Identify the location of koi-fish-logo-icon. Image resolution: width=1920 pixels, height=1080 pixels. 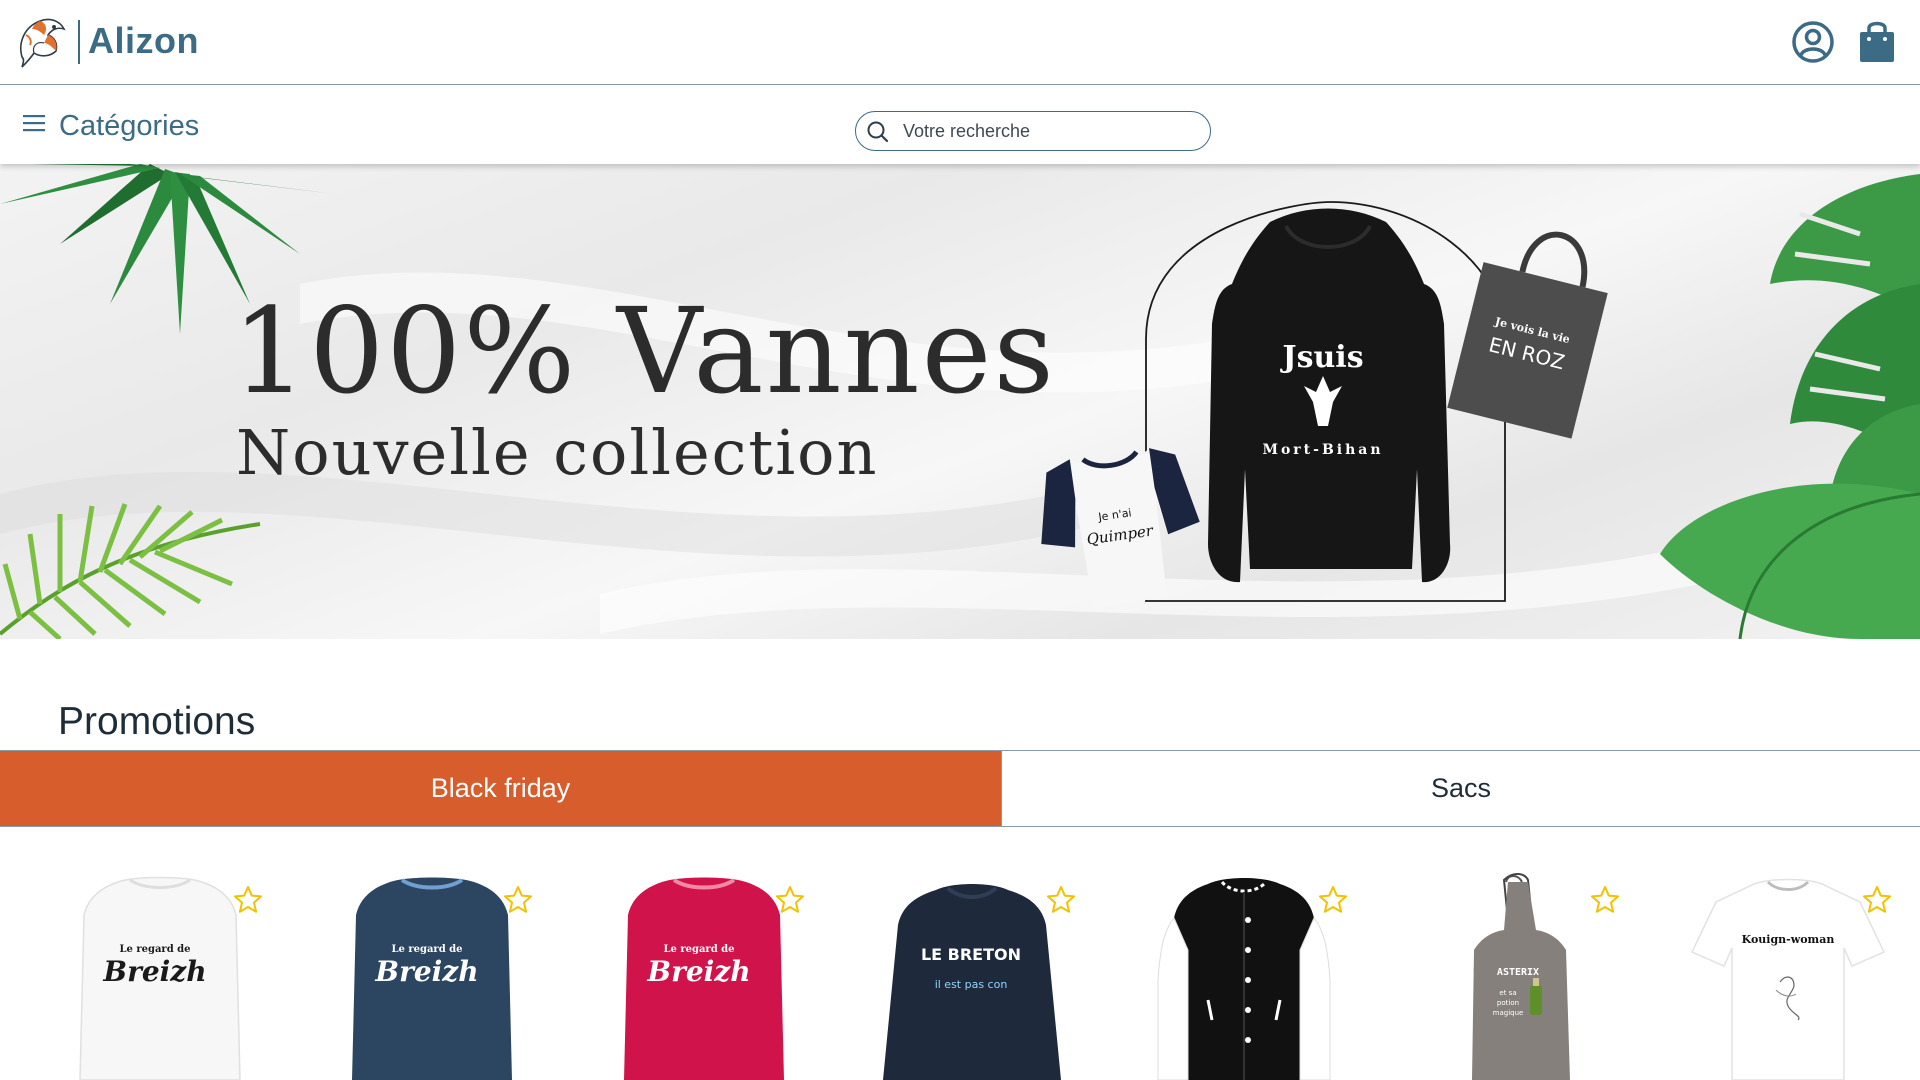
(43, 42).